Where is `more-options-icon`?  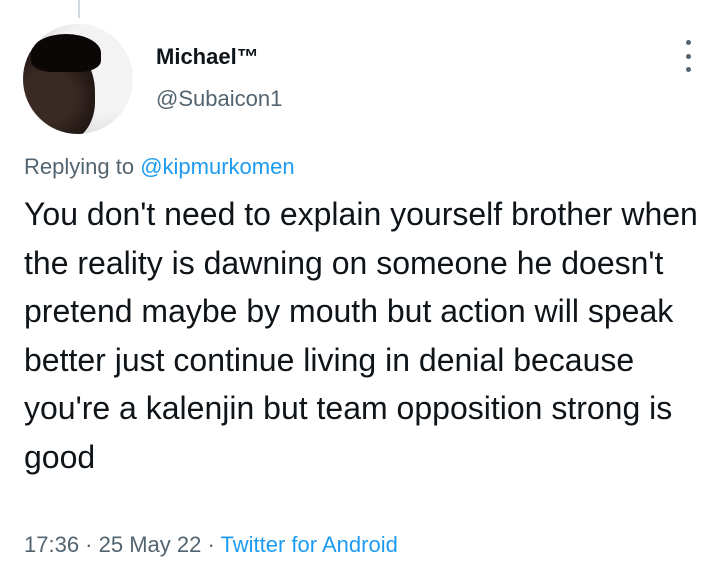
more-options-icon is located at coordinates (688, 56).